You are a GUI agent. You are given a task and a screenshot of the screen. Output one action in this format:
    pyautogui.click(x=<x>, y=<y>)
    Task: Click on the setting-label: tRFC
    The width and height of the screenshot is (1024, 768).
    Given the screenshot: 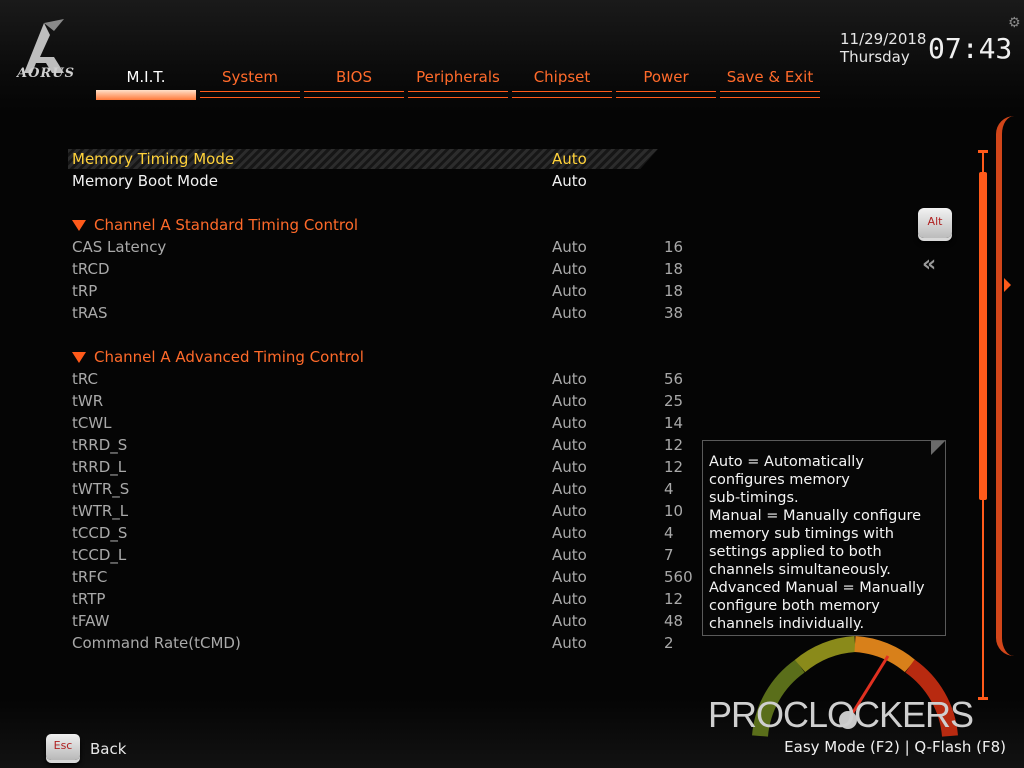 What is the action you would take?
    pyautogui.click(x=90, y=577)
    